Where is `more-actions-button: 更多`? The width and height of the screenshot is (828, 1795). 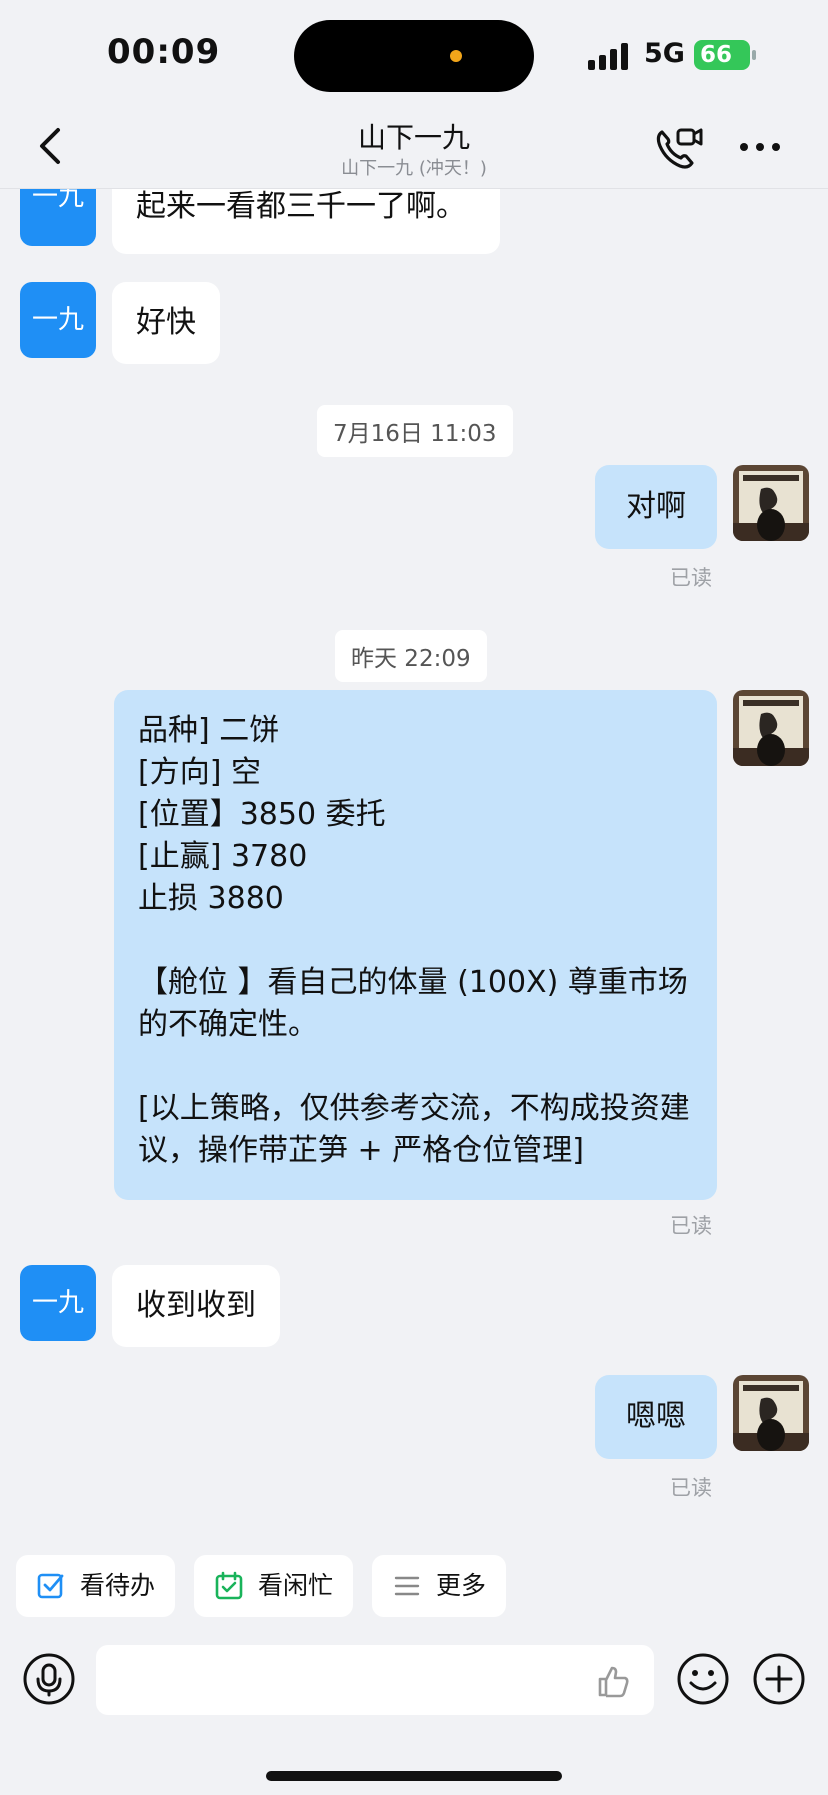 more-actions-button: 更多 is located at coordinates (439, 1586).